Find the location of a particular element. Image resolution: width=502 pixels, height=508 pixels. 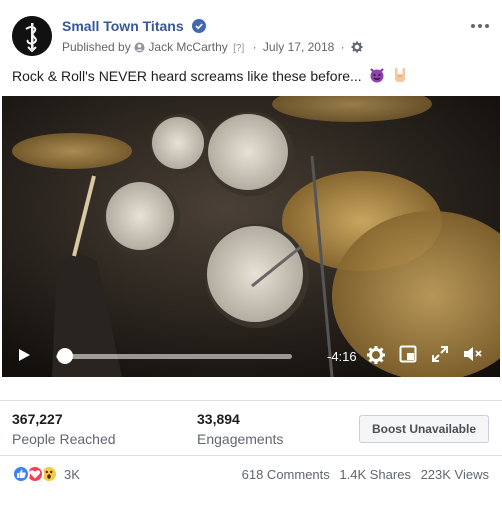

titans-logo-icon is located at coordinates (32, 36).